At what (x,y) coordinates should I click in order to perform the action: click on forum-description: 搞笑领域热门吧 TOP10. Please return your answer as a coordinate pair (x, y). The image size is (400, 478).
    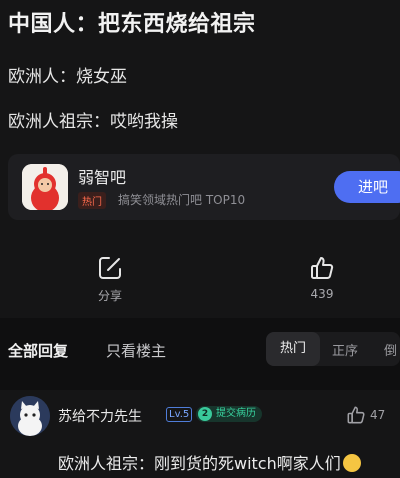
    Looking at the image, I should click on (182, 200).